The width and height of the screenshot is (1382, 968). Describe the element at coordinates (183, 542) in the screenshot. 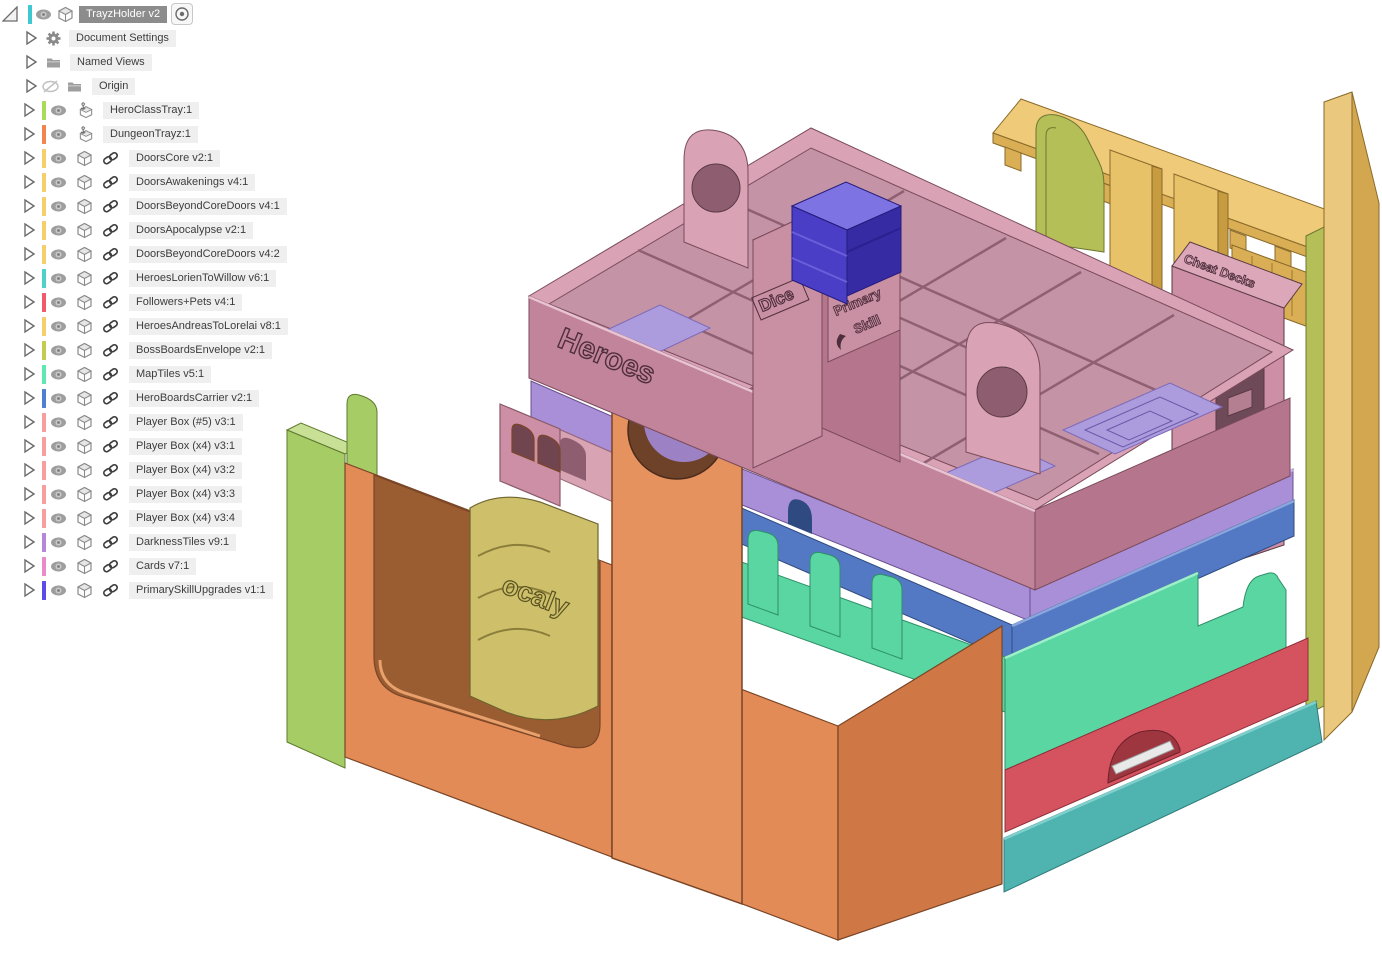

I see `item-label: DarknessTiles v9:1` at that location.